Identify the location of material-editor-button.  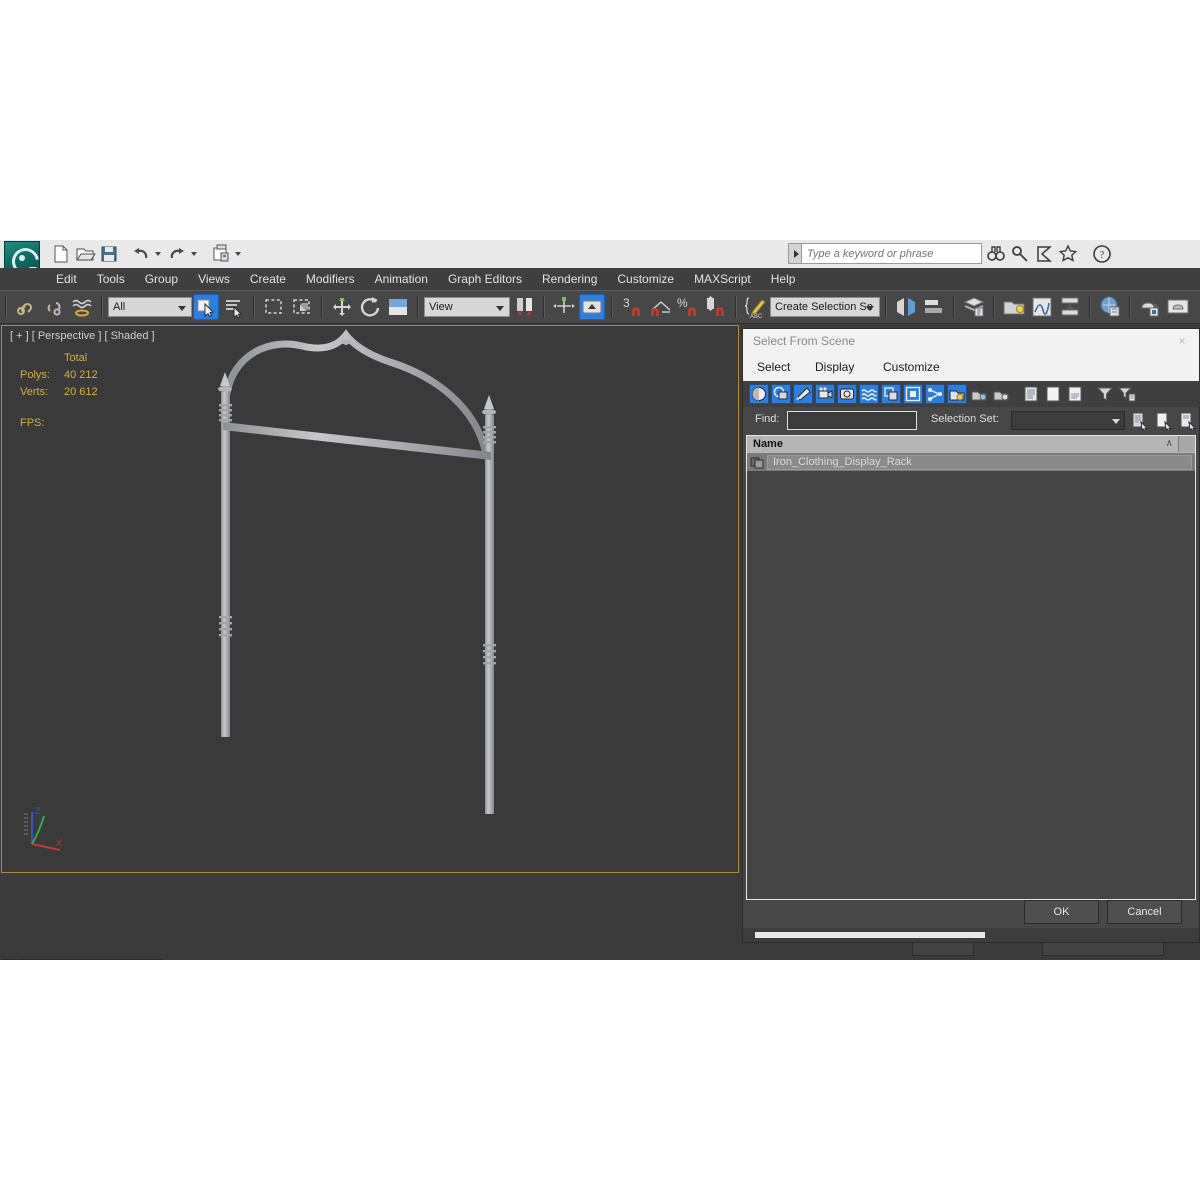
(1110, 307).